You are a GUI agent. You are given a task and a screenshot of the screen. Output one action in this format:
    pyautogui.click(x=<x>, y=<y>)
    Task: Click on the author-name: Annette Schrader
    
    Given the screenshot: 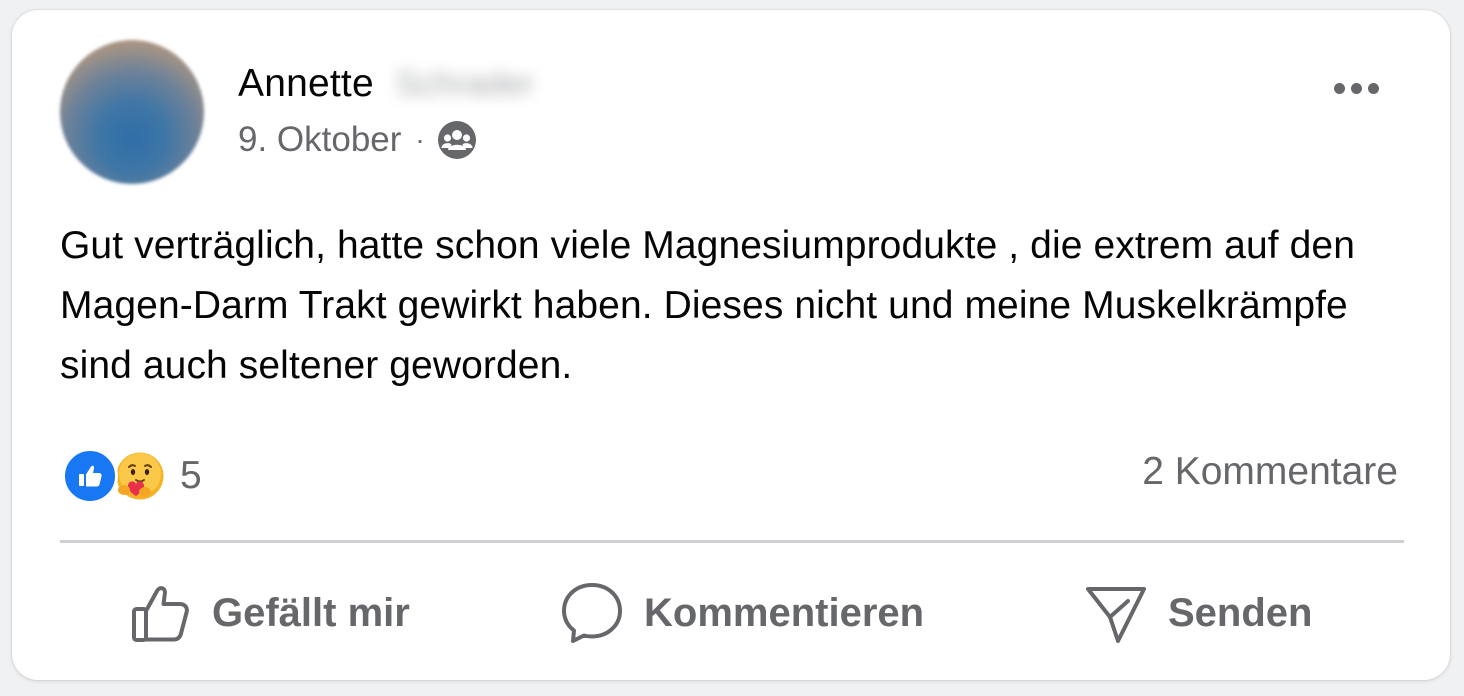 What is the action you would take?
    pyautogui.click(x=386, y=84)
    